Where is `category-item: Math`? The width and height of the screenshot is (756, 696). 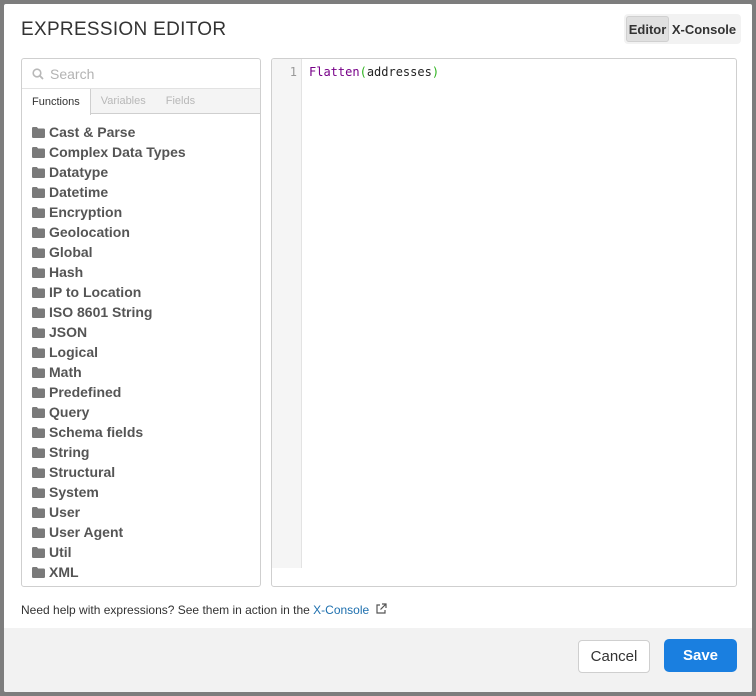
category-item: Math is located at coordinates (146, 372).